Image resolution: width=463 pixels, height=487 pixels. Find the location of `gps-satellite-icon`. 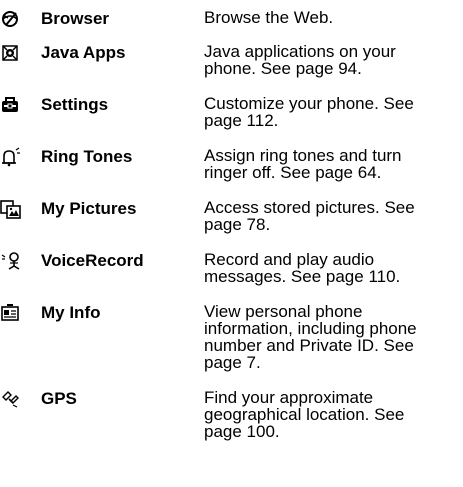

gps-satellite-icon is located at coordinates (13, 399).